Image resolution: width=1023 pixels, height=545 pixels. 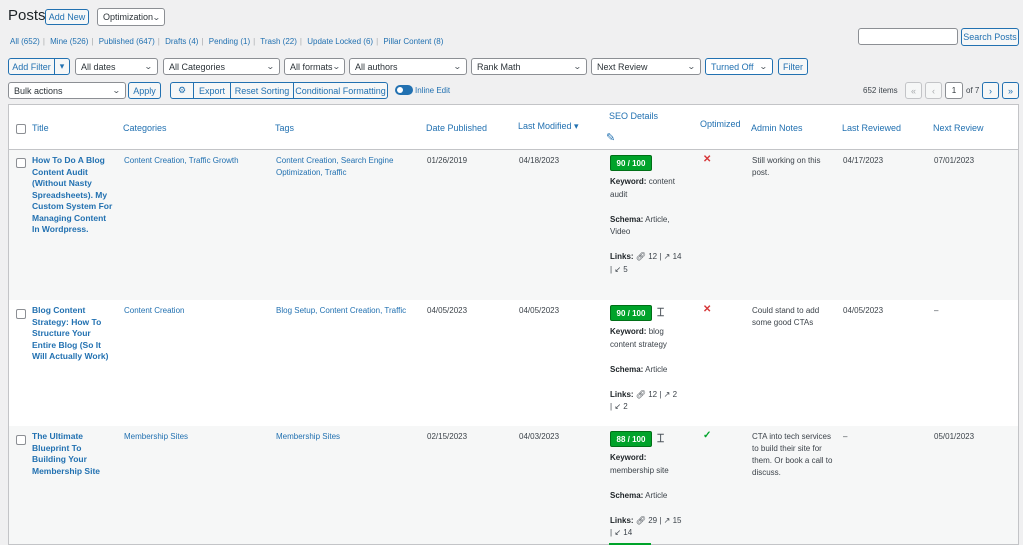 I want to click on optimization-label: Optimization, so click(x=128, y=17).